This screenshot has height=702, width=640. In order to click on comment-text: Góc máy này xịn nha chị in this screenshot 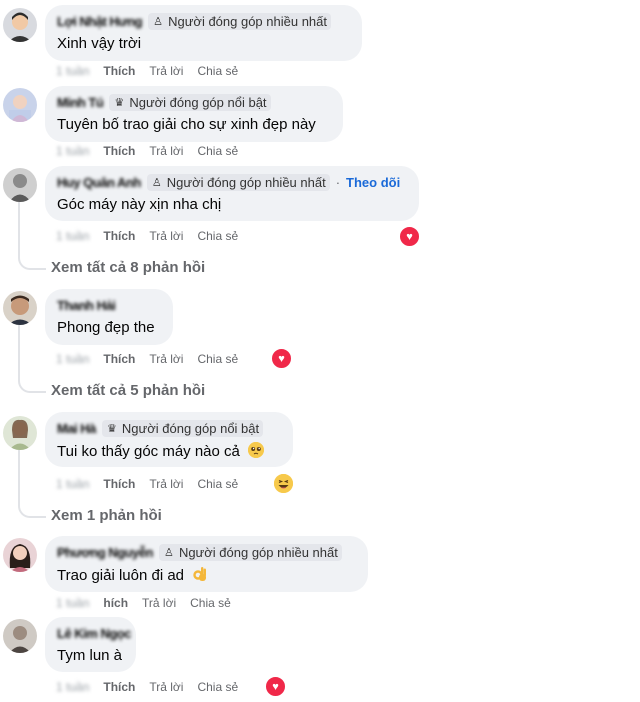, I will do `click(139, 204)`.